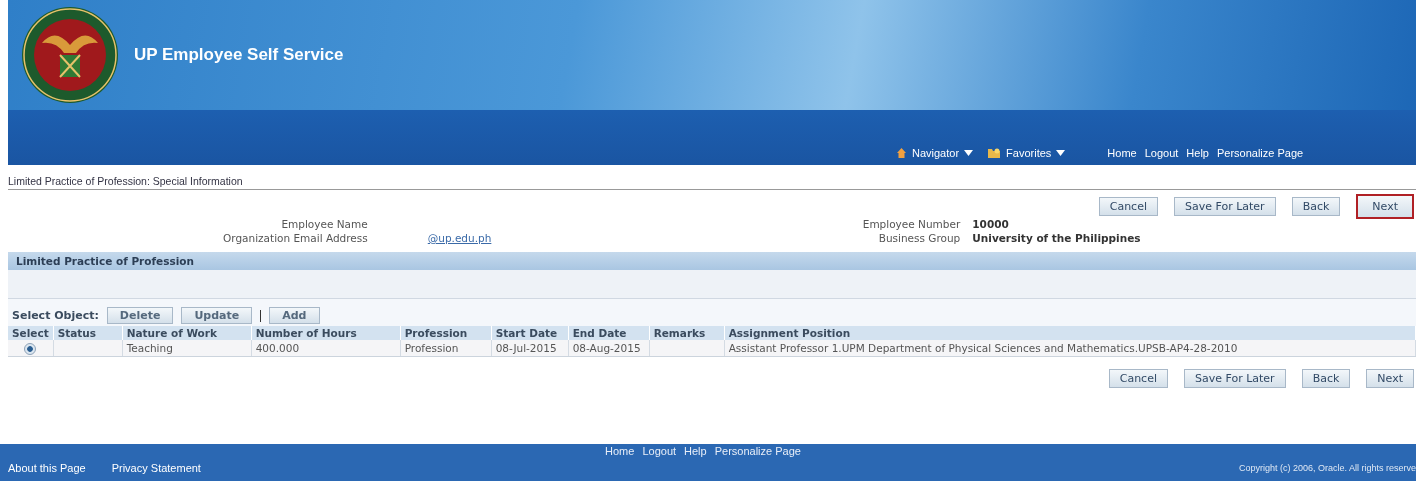 This screenshot has width=1416, height=481. What do you see at coordinates (919, 238) in the screenshot?
I see `field-label: Business Group` at bounding box center [919, 238].